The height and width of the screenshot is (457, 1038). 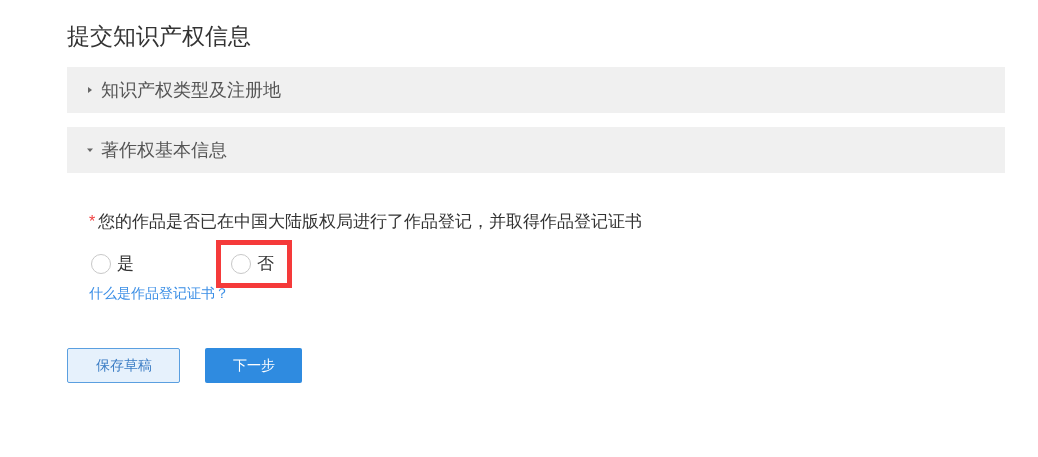 What do you see at coordinates (92, 221) in the screenshot?
I see `required-mark: *` at bounding box center [92, 221].